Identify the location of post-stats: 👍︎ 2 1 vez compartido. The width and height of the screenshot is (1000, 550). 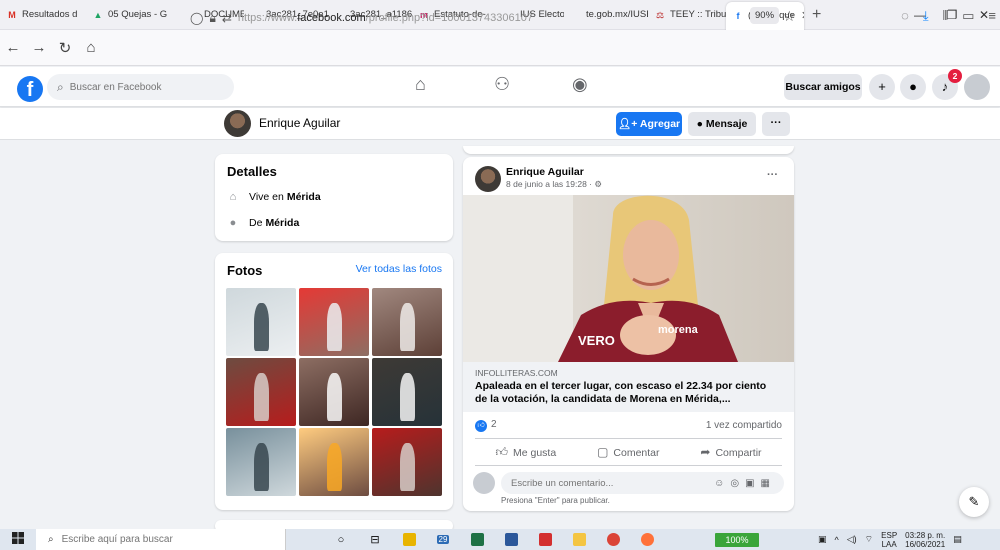
(628, 425).